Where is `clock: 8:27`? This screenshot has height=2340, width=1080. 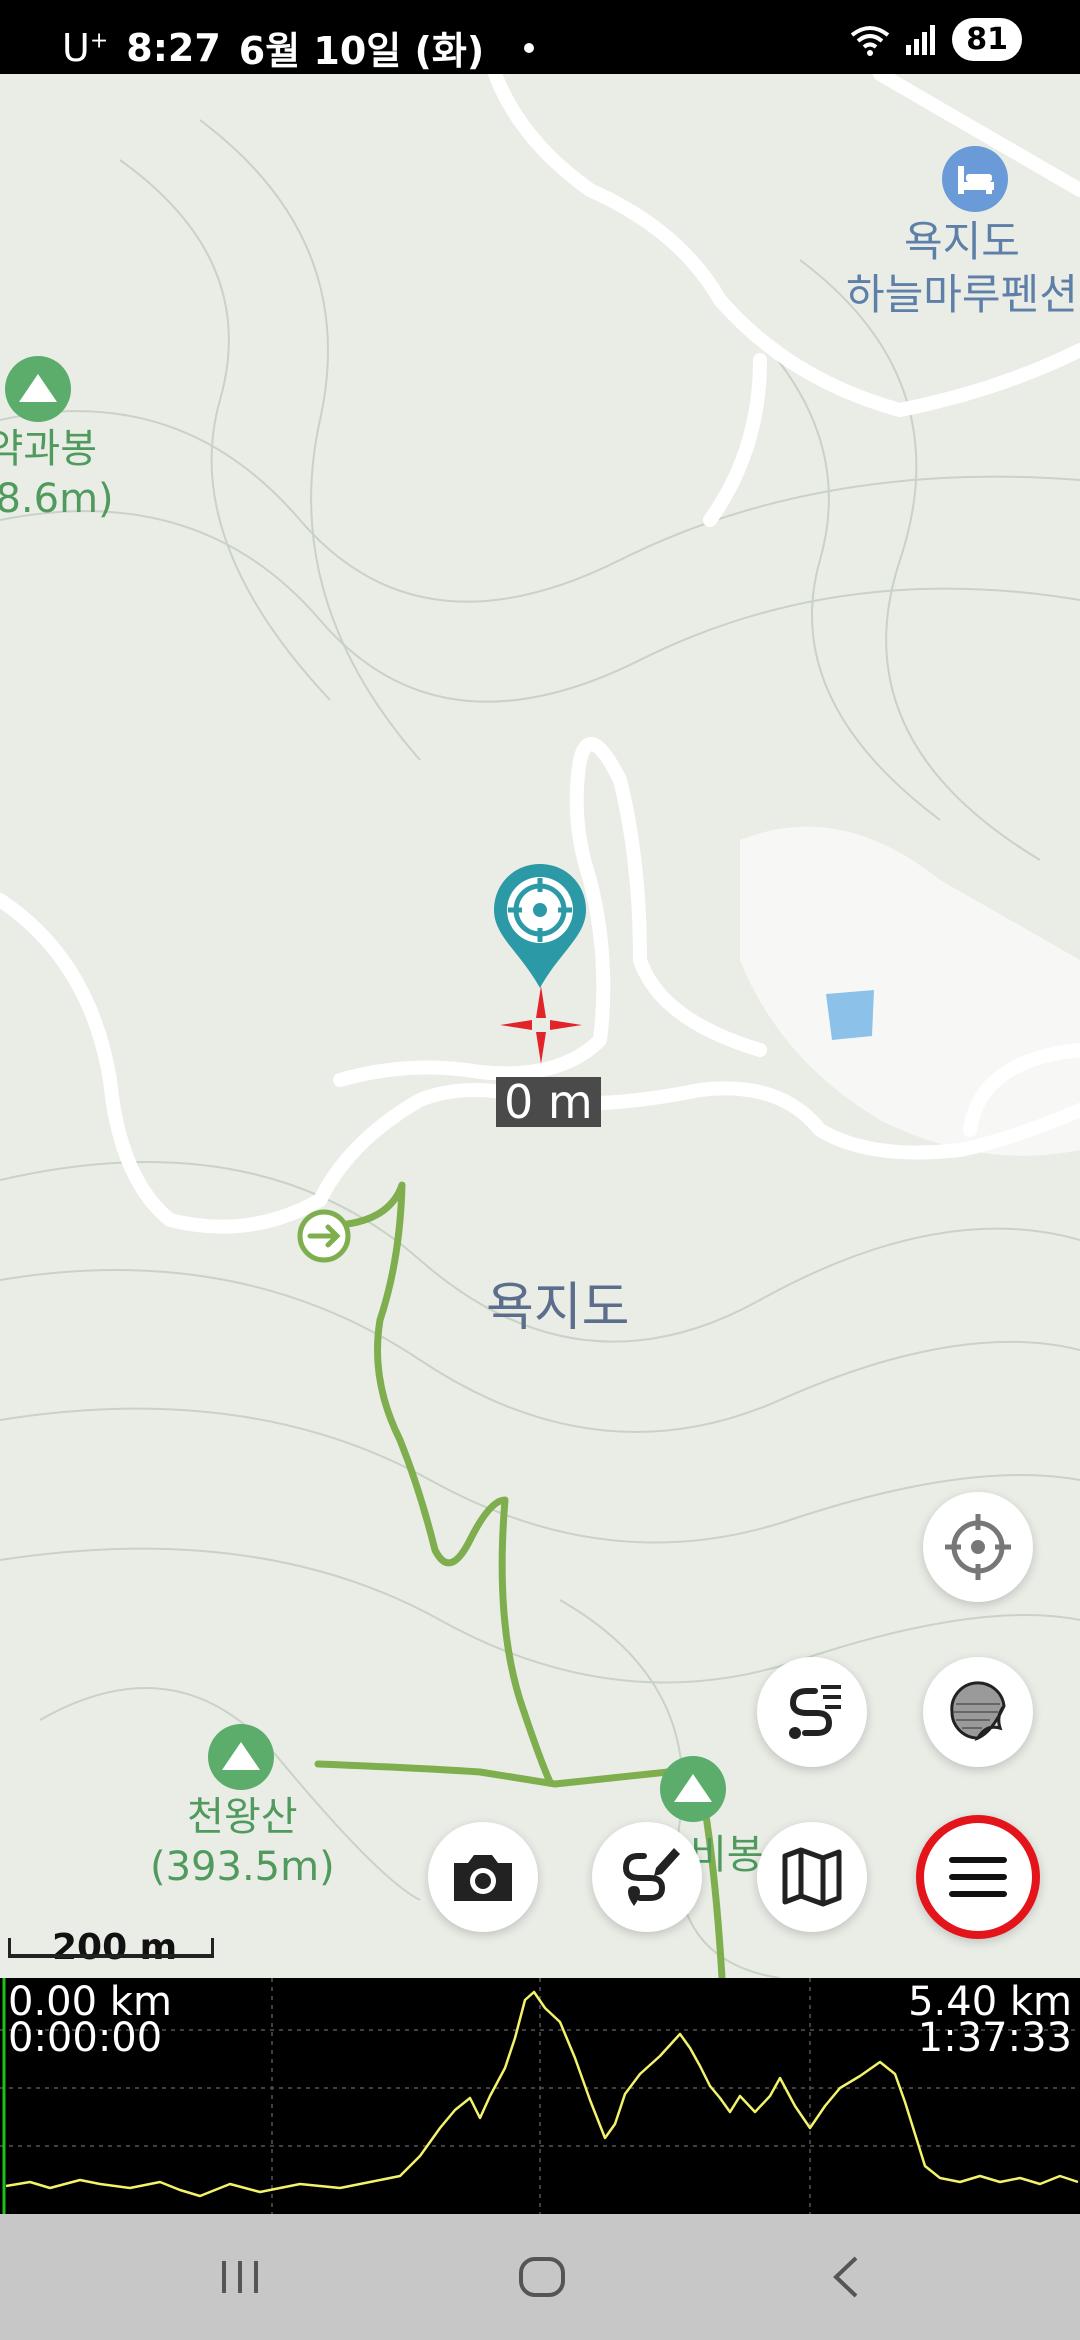 clock: 8:27 is located at coordinates (173, 47).